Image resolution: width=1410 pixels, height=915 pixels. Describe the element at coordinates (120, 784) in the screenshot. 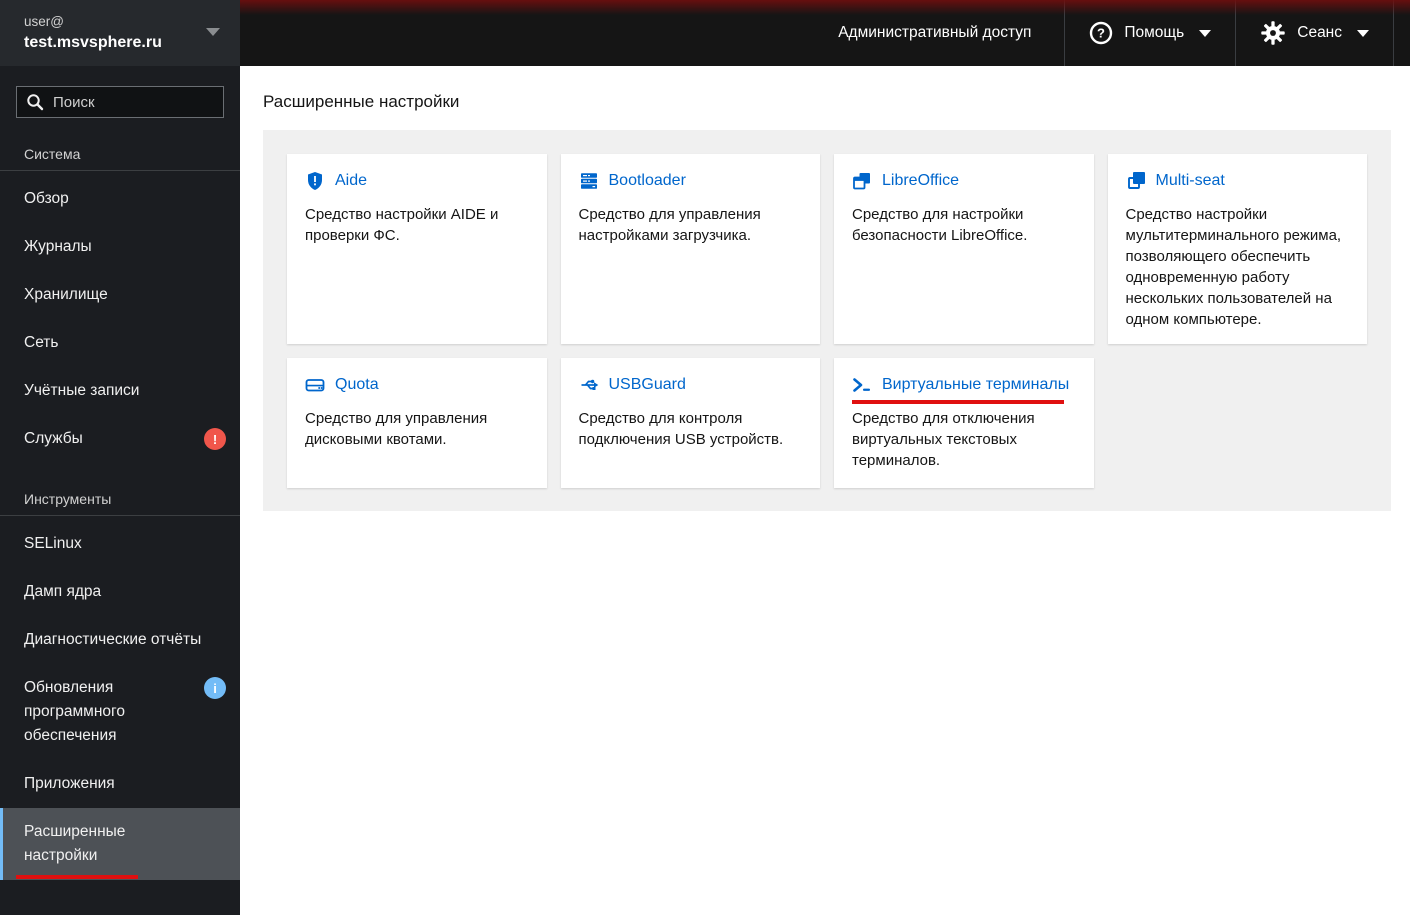

I see `sidebar-item-applications: Приложения` at that location.